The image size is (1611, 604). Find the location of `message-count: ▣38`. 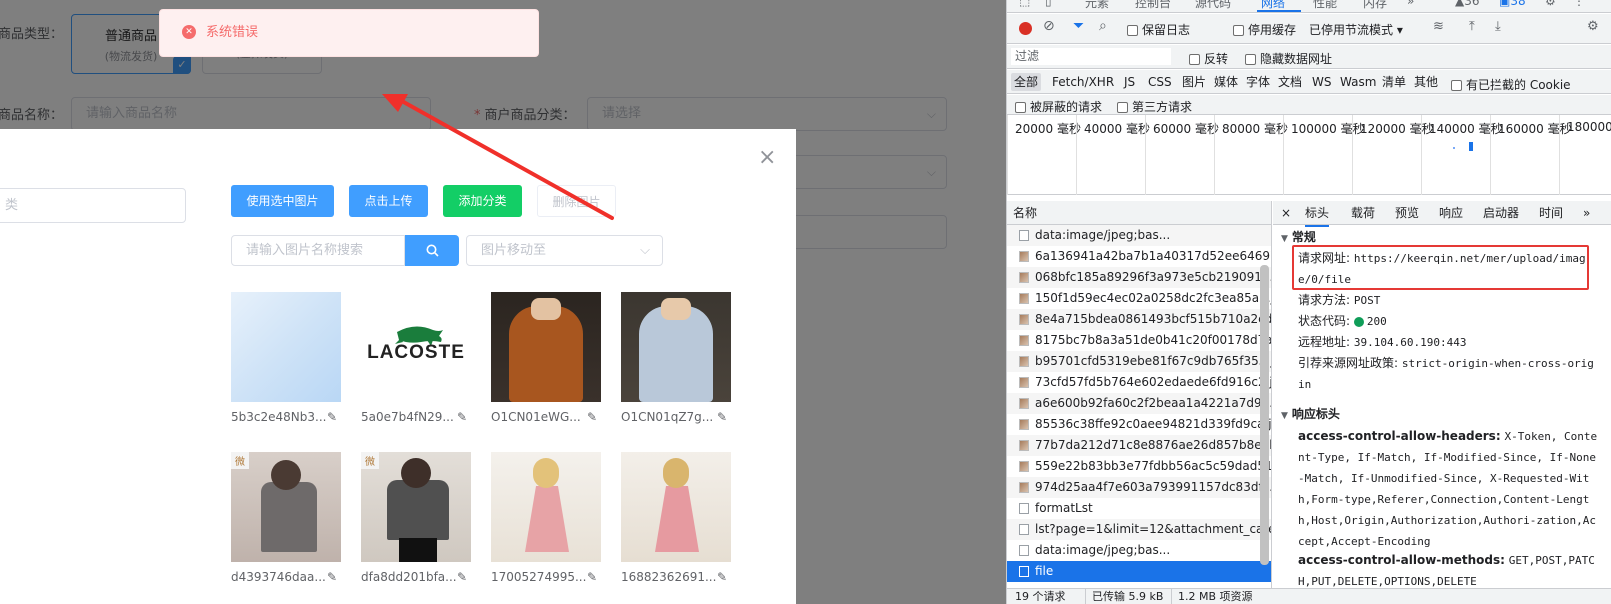

message-count: ▣38 is located at coordinates (1512, 4).